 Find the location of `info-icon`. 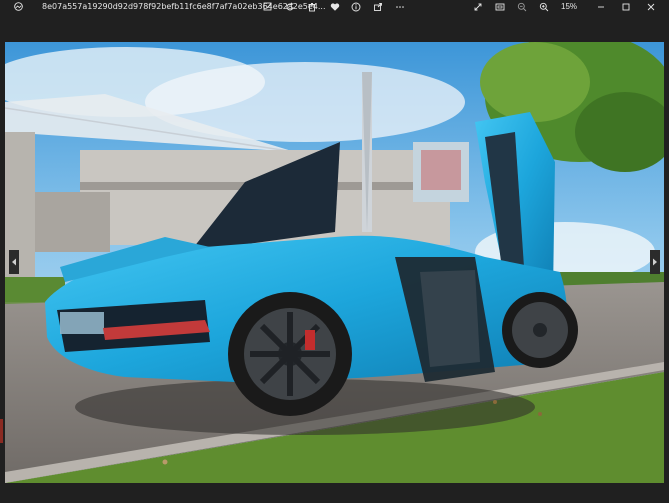

info-icon is located at coordinates (356, 6).